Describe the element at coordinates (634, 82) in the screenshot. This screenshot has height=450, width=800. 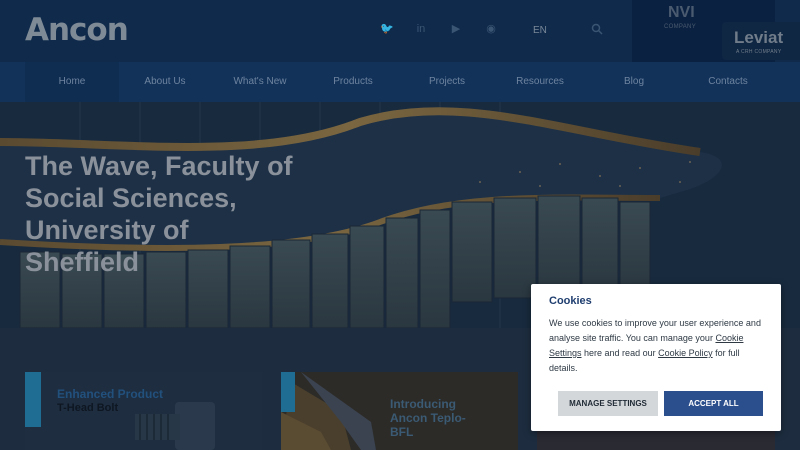
I see `nav-item-blog: Blog` at that location.